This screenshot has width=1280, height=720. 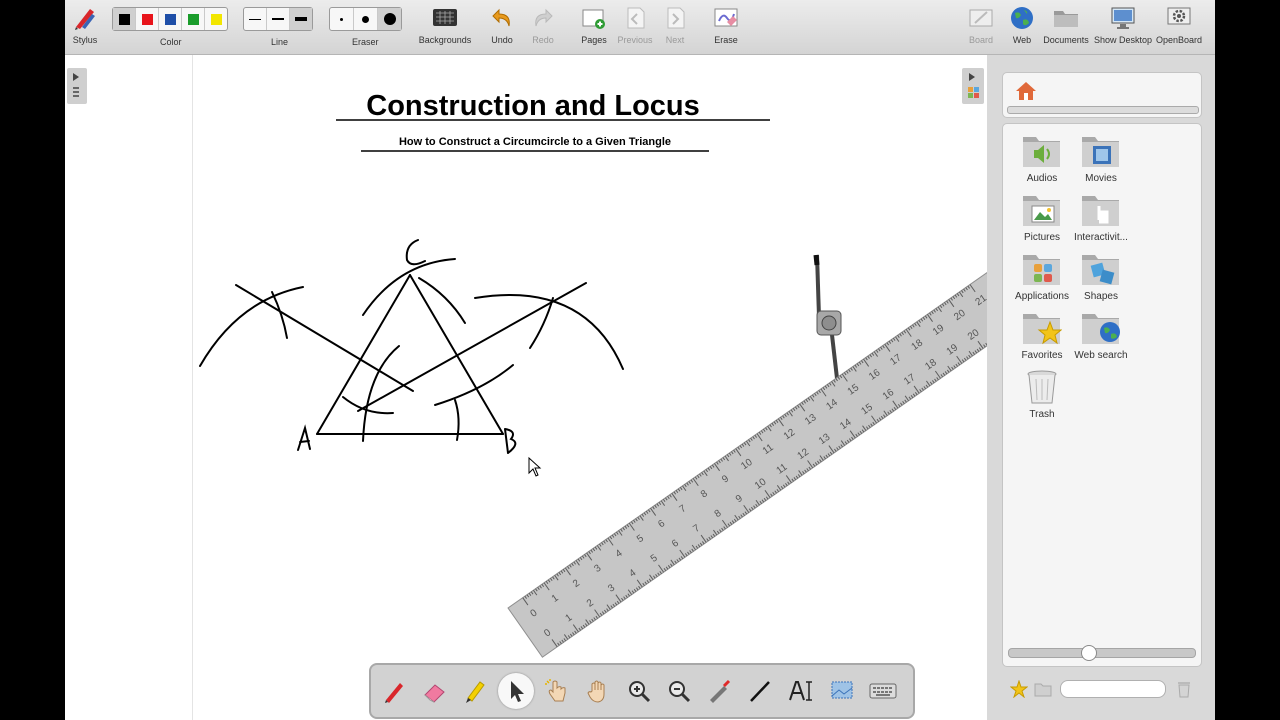 What do you see at coordinates (719, 691) in the screenshot?
I see `laser-pointer-button` at bounding box center [719, 691].